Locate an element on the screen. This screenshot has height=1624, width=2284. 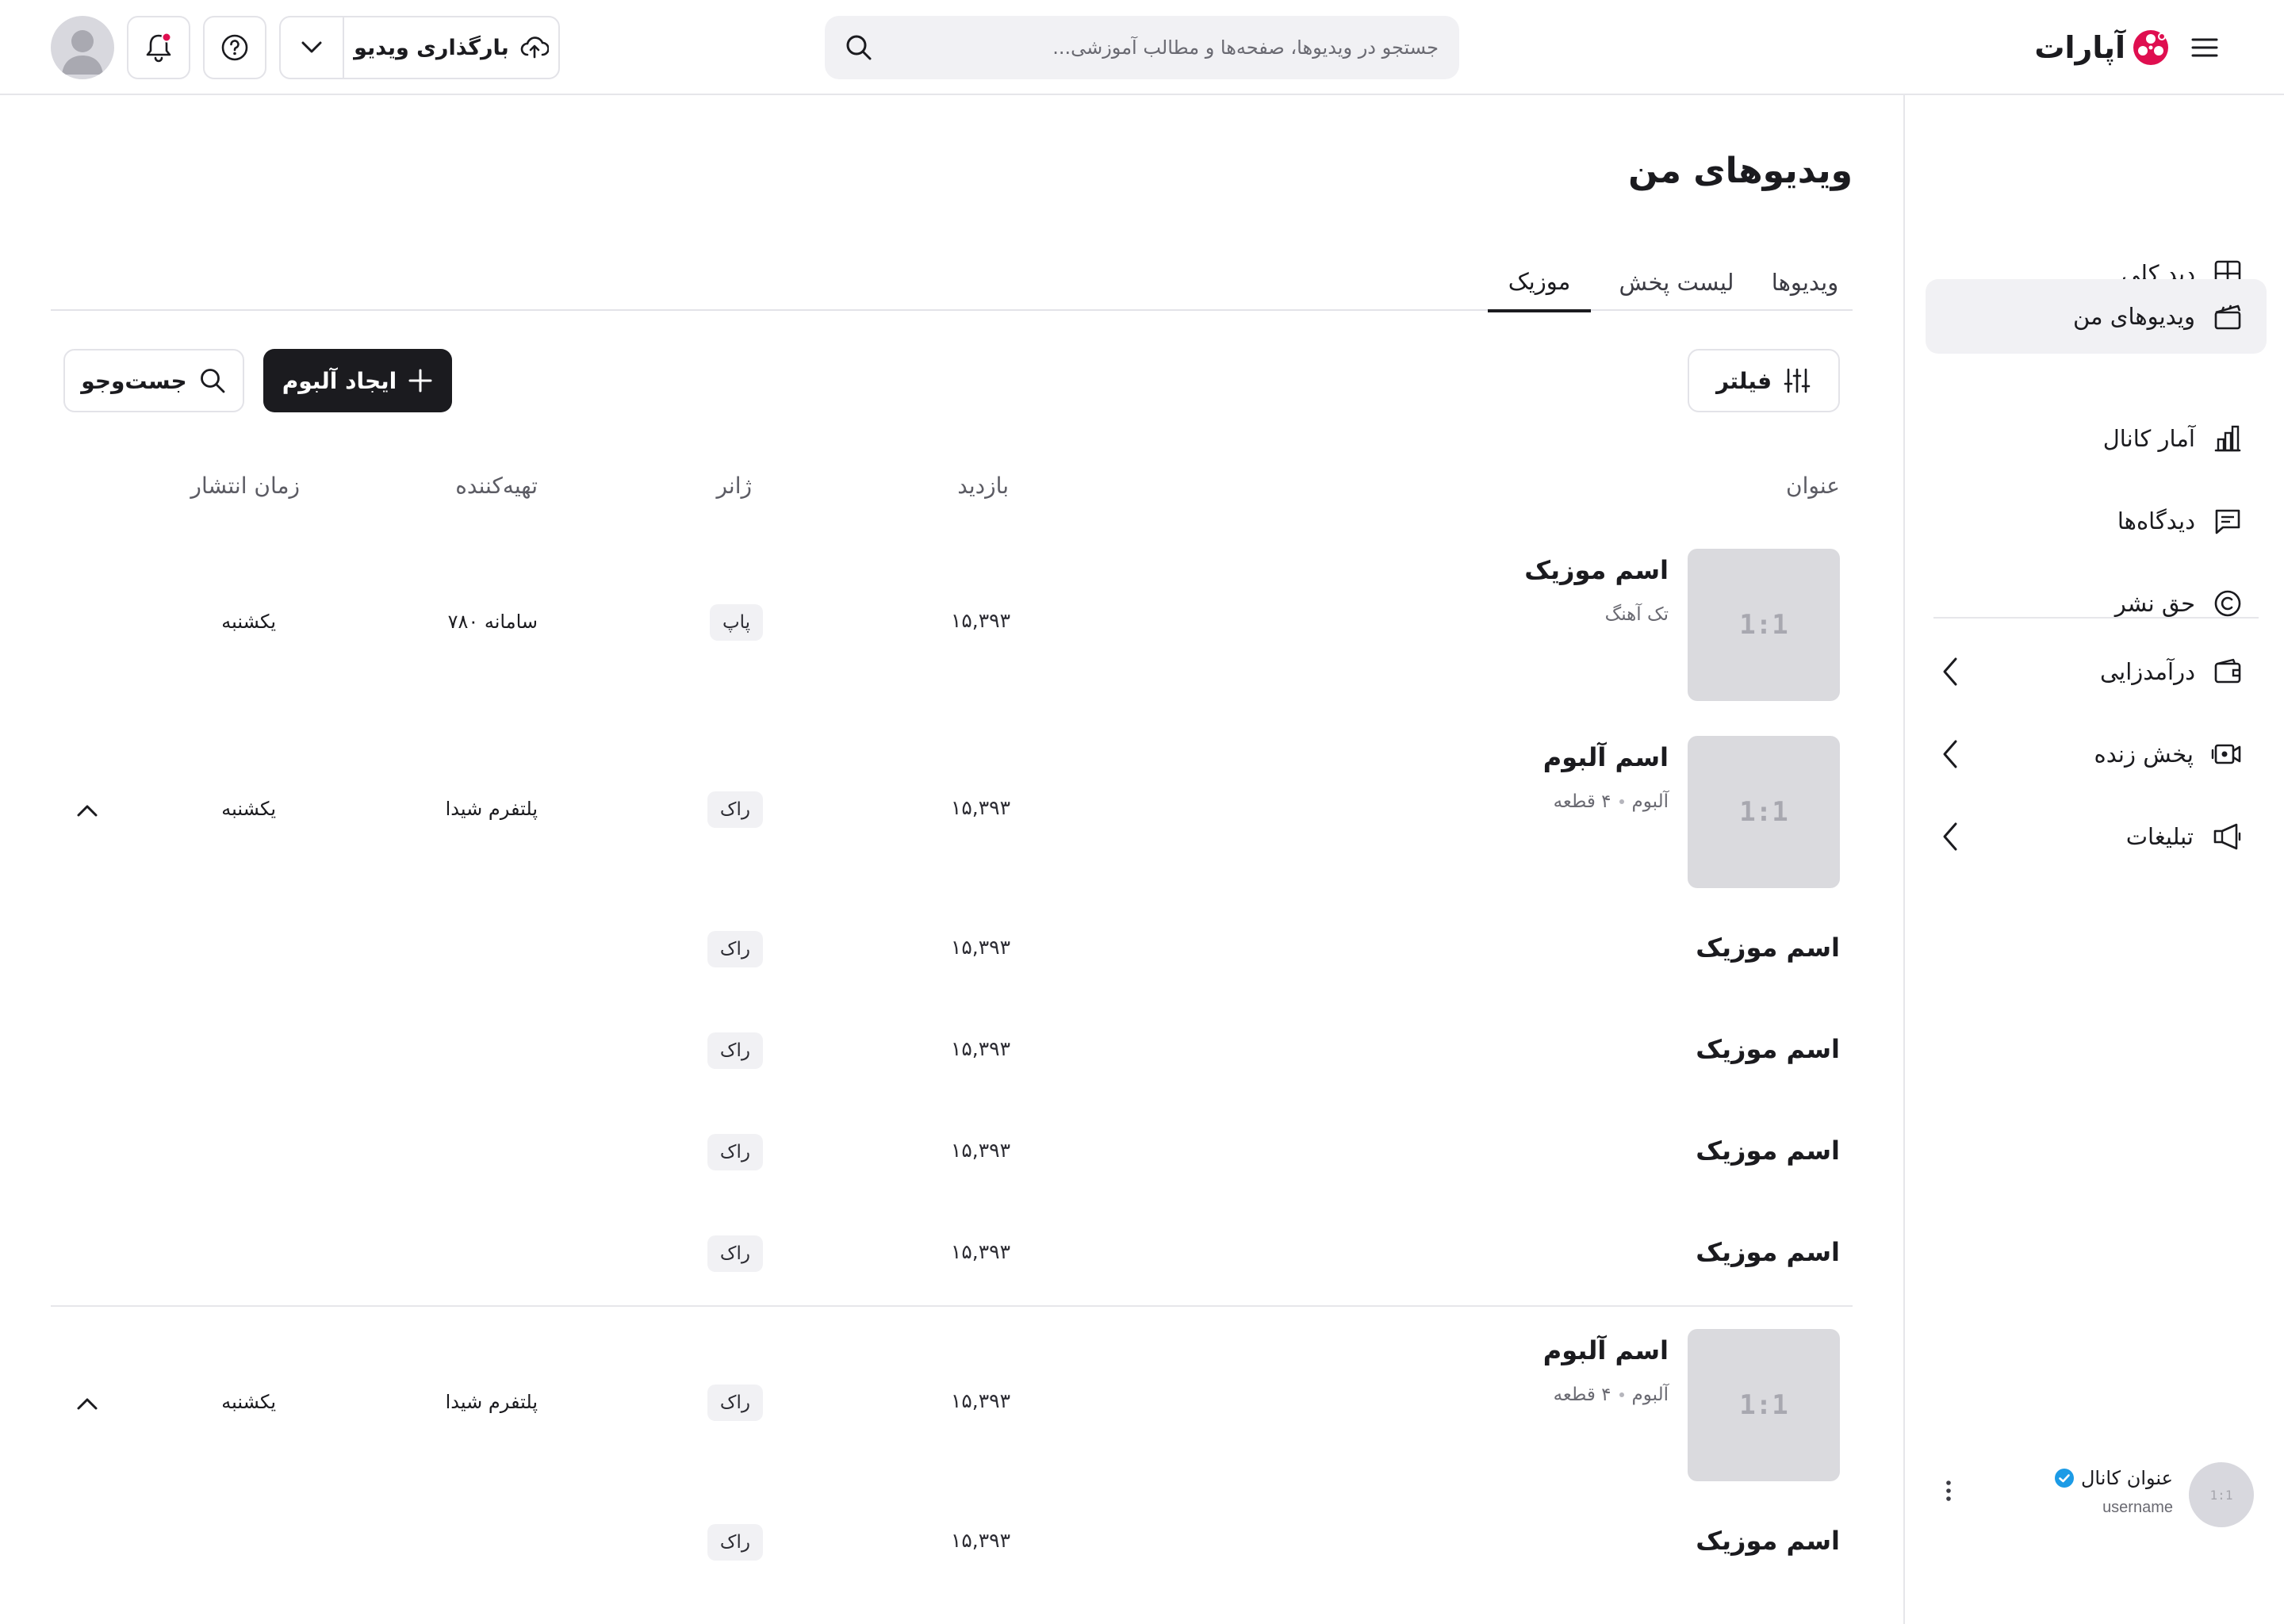
column-header-publish-time: زمان انتشار is located at coordinates (245, 486).